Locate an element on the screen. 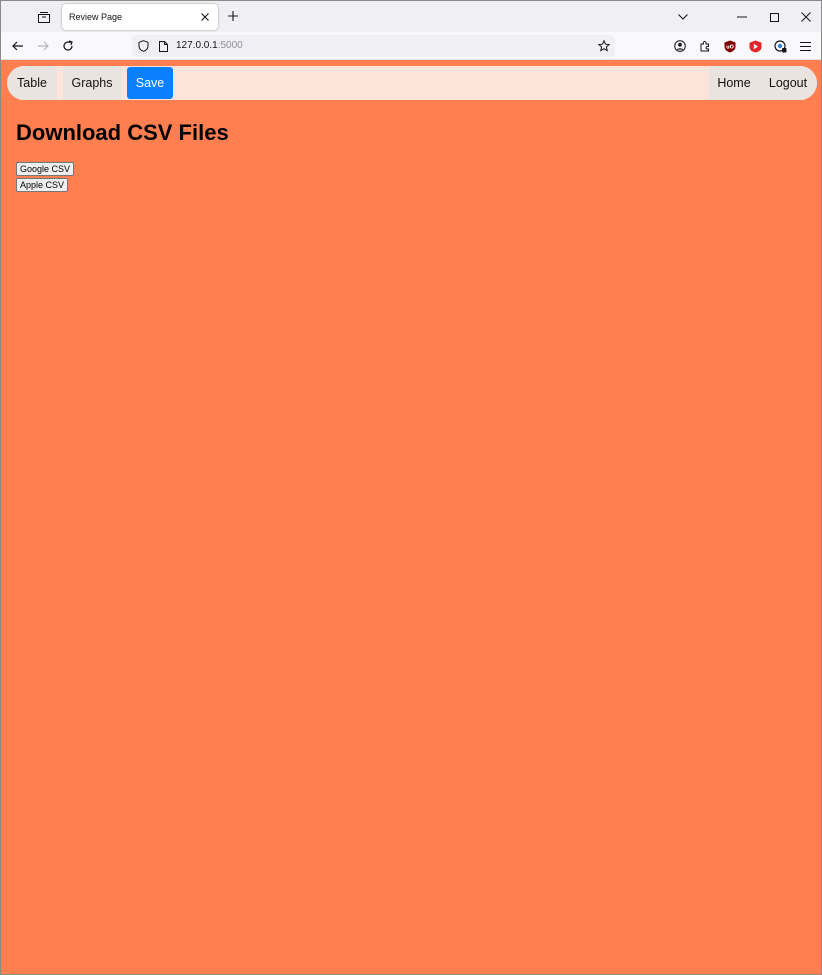 The height and width of the screenshot is (975, 822). chevron-down-icon is located at coordinates (683, 17).